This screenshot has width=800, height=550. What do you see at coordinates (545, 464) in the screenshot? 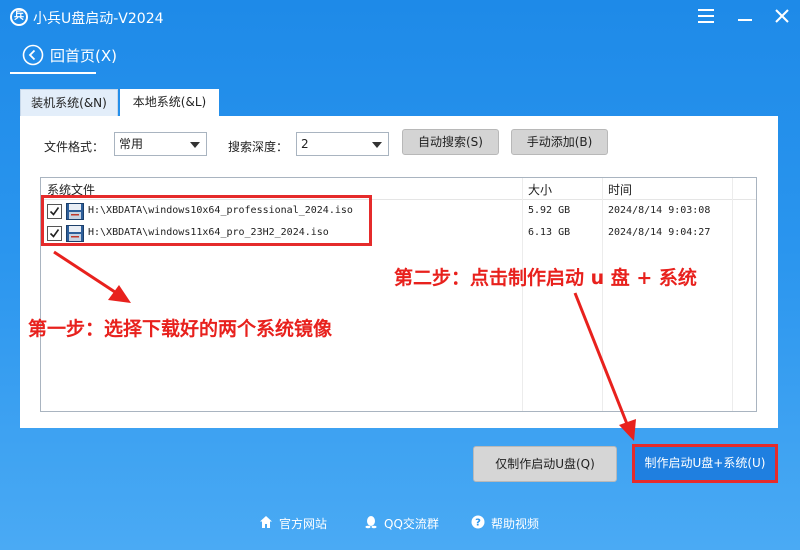
I see `make-usb-only-button: 仅制作启动U盘(Q)` at bounding box center [545, 464].